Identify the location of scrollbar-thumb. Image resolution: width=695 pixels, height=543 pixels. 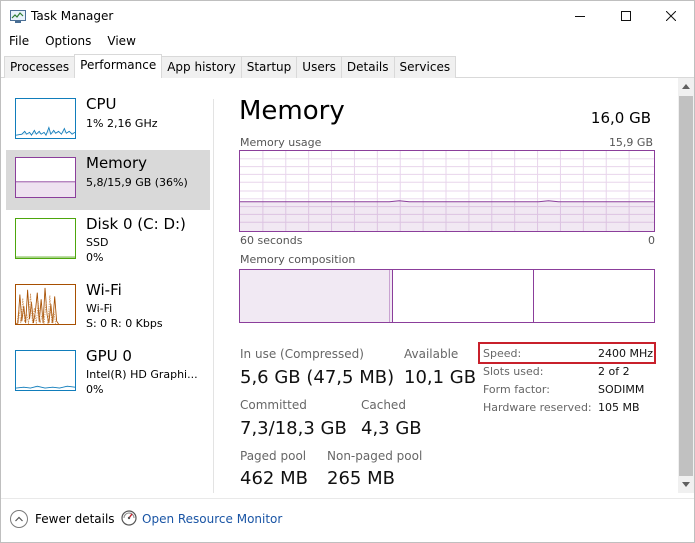
(686, 286).